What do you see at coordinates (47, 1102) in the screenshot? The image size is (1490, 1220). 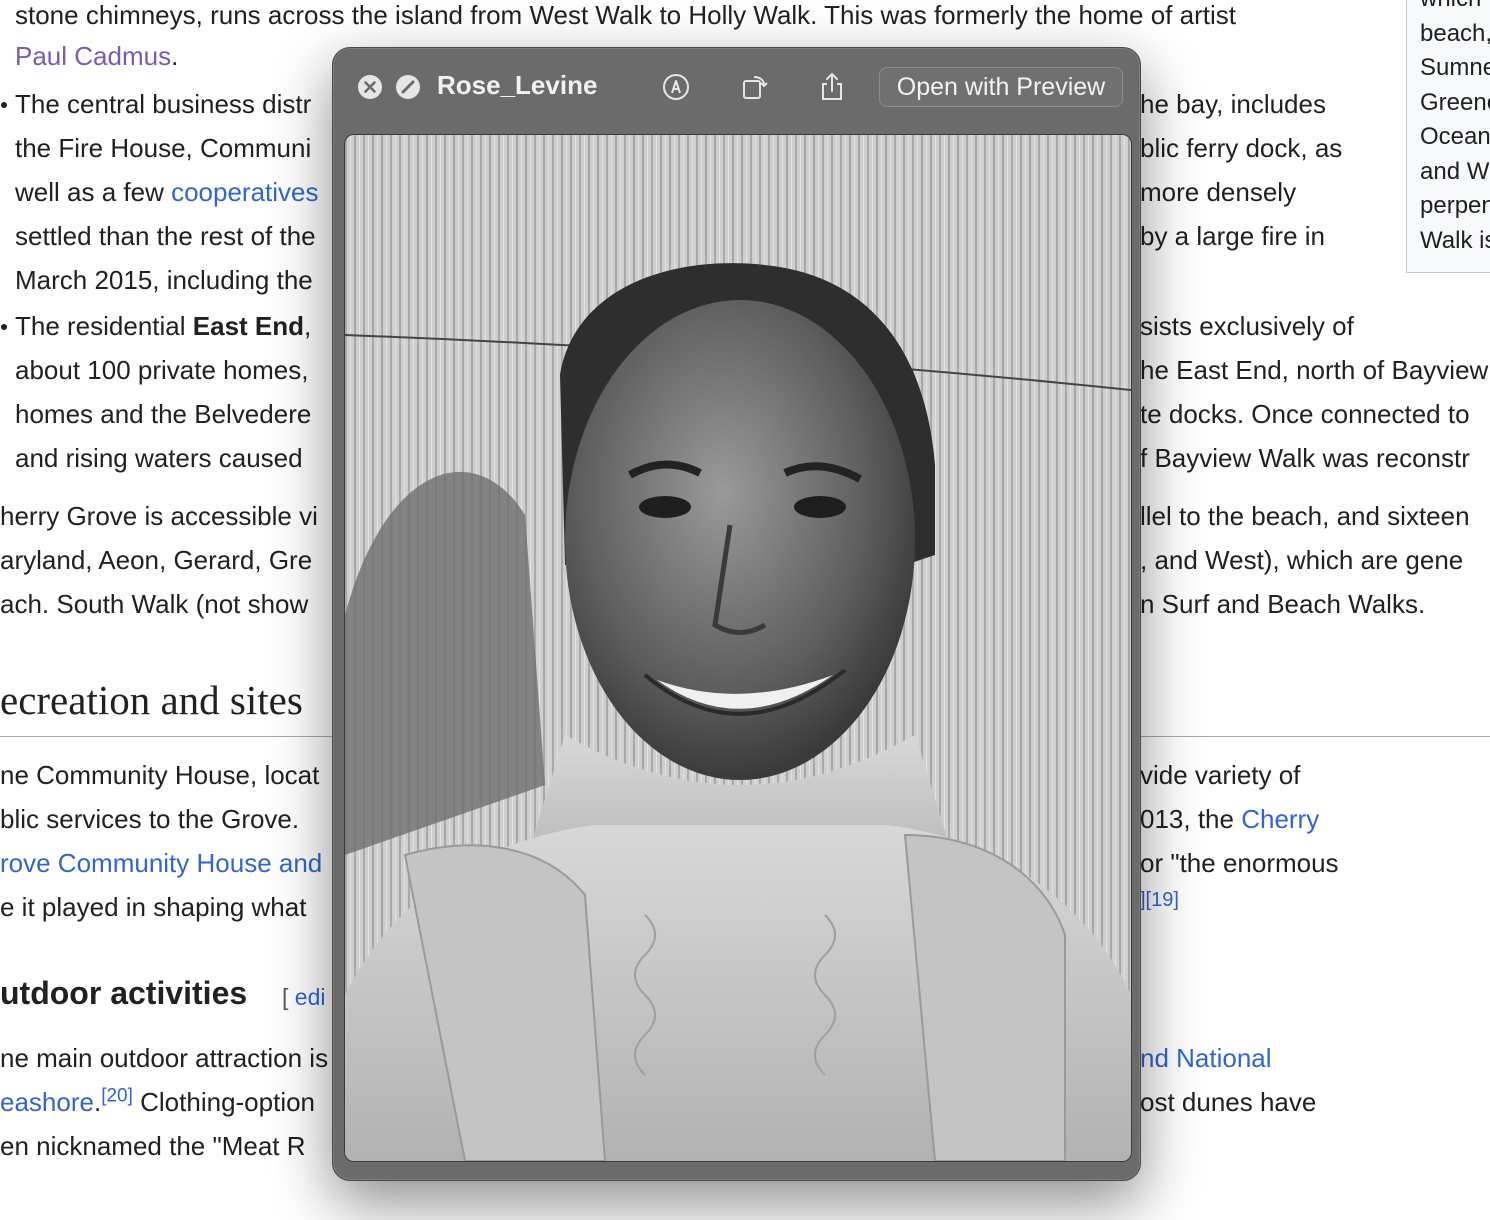 I see `article-link: eashore` at bounding box center [47, 1102].